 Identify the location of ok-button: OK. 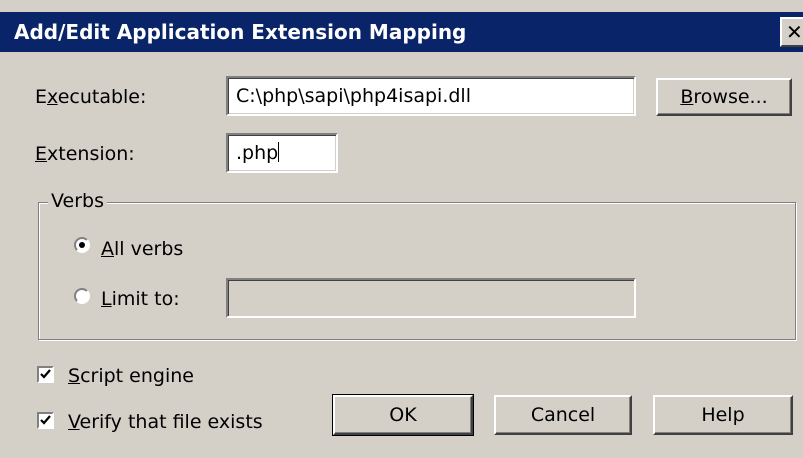
(403, 415).